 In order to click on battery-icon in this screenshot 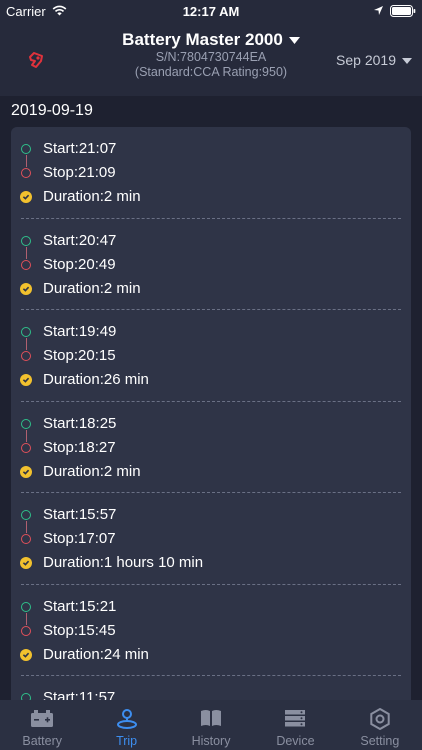, I will do `click(42, 718)`.